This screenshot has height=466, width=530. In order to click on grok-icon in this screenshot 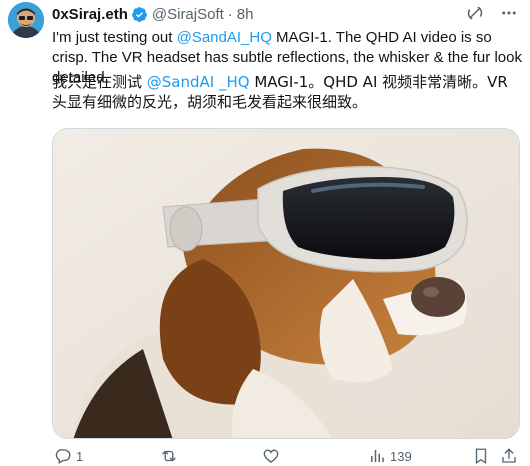, I will do `click(475, 13)`.